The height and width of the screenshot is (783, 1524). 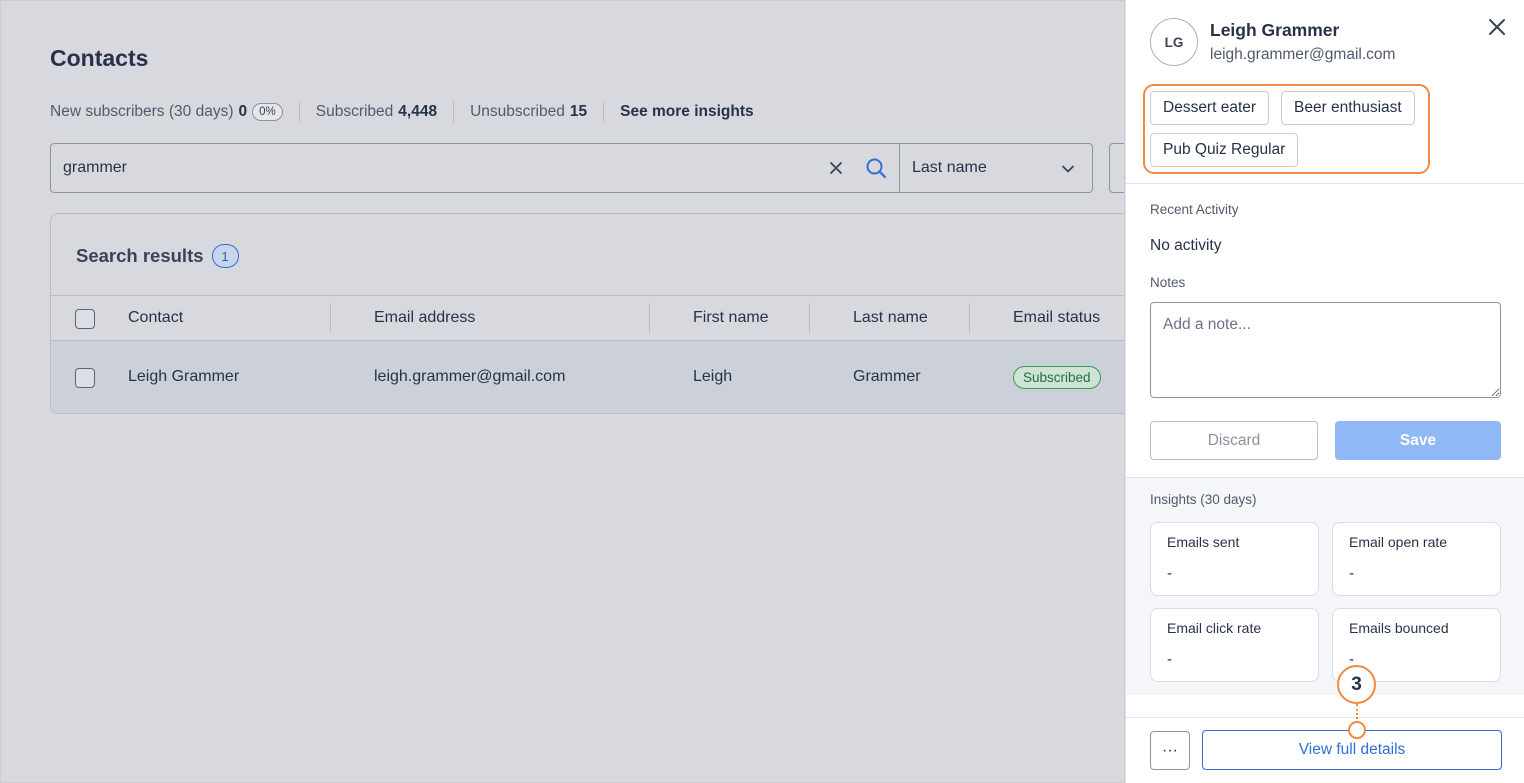 What do you see at coordinates (1116, 168) in the screenshot?
I see `filter-select` at bounding box center [1116, 168].